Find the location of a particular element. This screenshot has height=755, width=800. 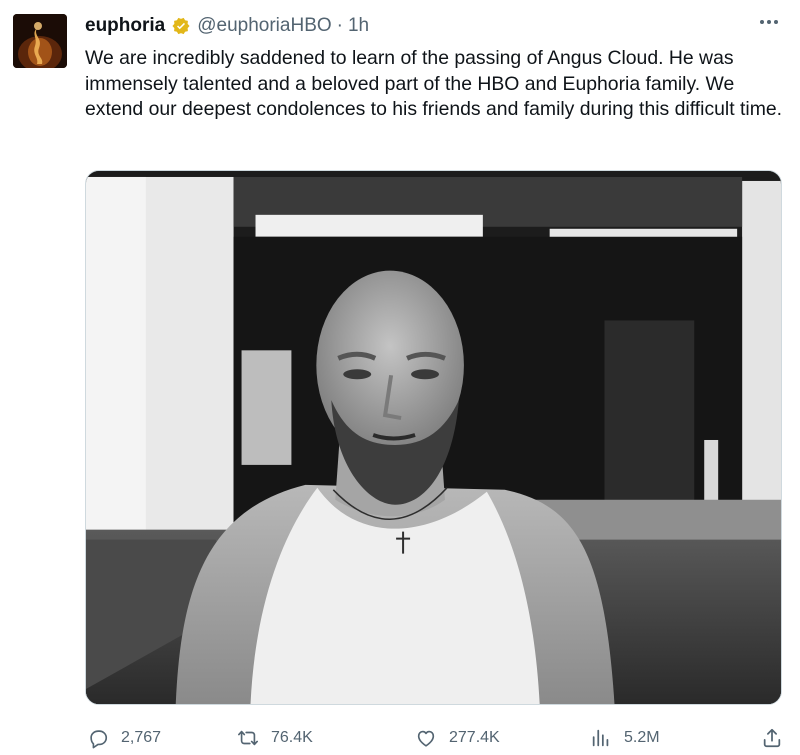

retweet-button: 76.4K is located at coordinates (275, 738).